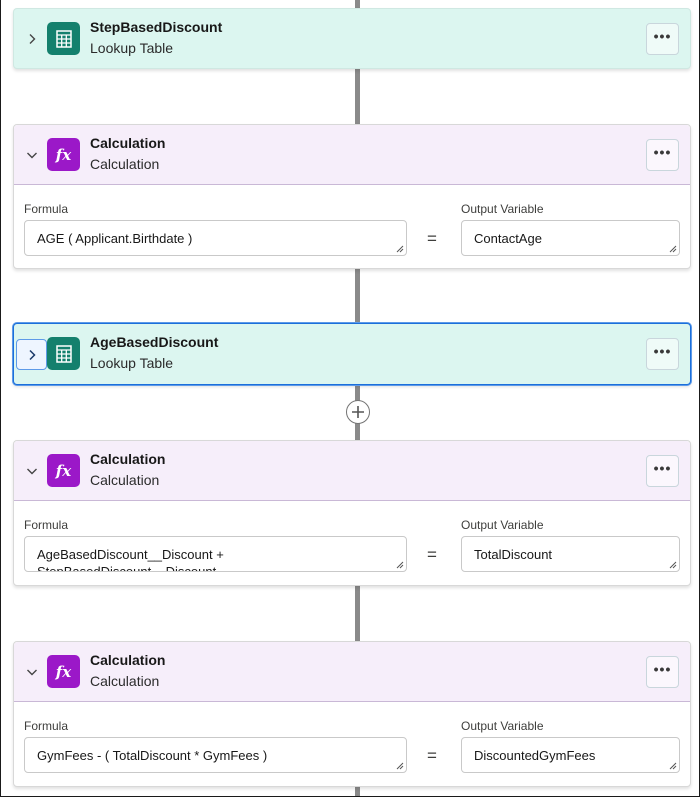 This screenshot has height=797, width=700. I want to click on card-header: StepBasedDiscount Lookup Table •••, so click(352, 39).